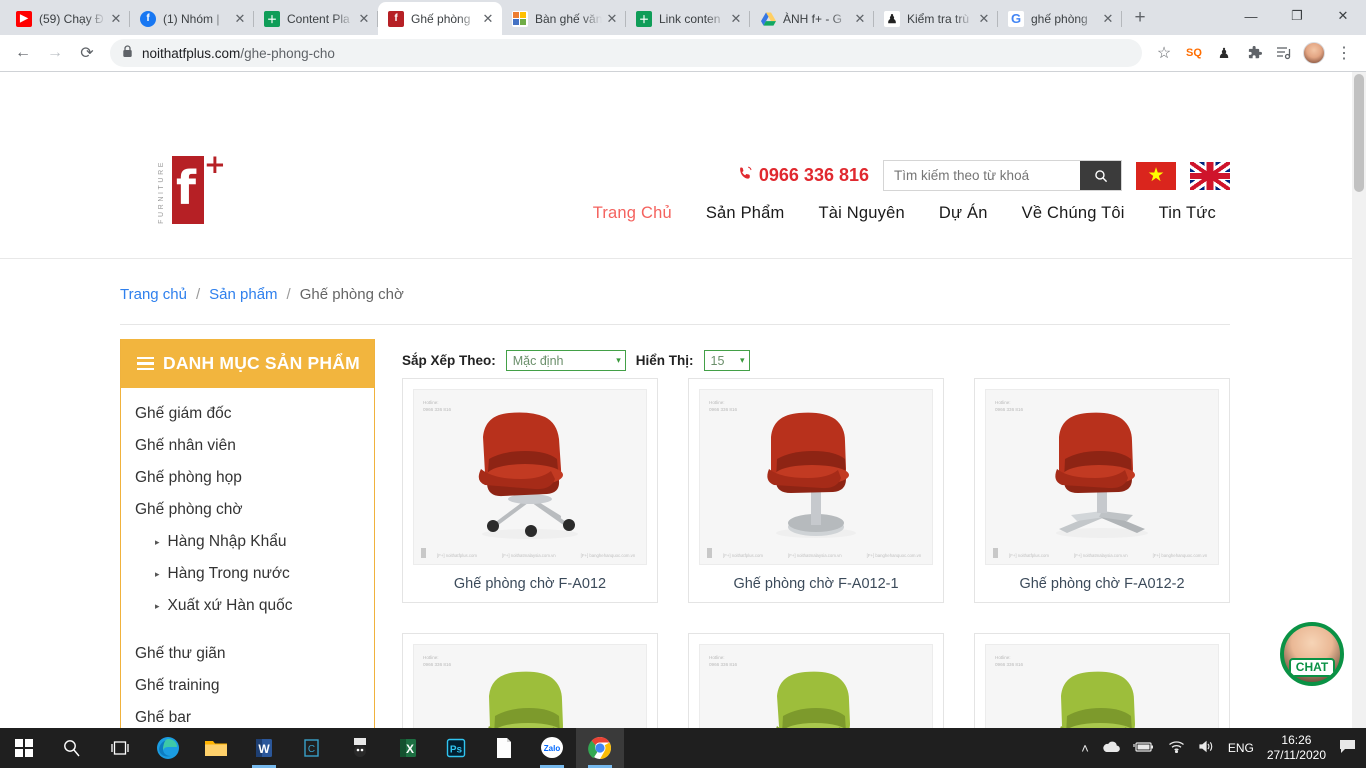 The image size is (1366, 768). I want to click on header-divider, so click(676, 258).